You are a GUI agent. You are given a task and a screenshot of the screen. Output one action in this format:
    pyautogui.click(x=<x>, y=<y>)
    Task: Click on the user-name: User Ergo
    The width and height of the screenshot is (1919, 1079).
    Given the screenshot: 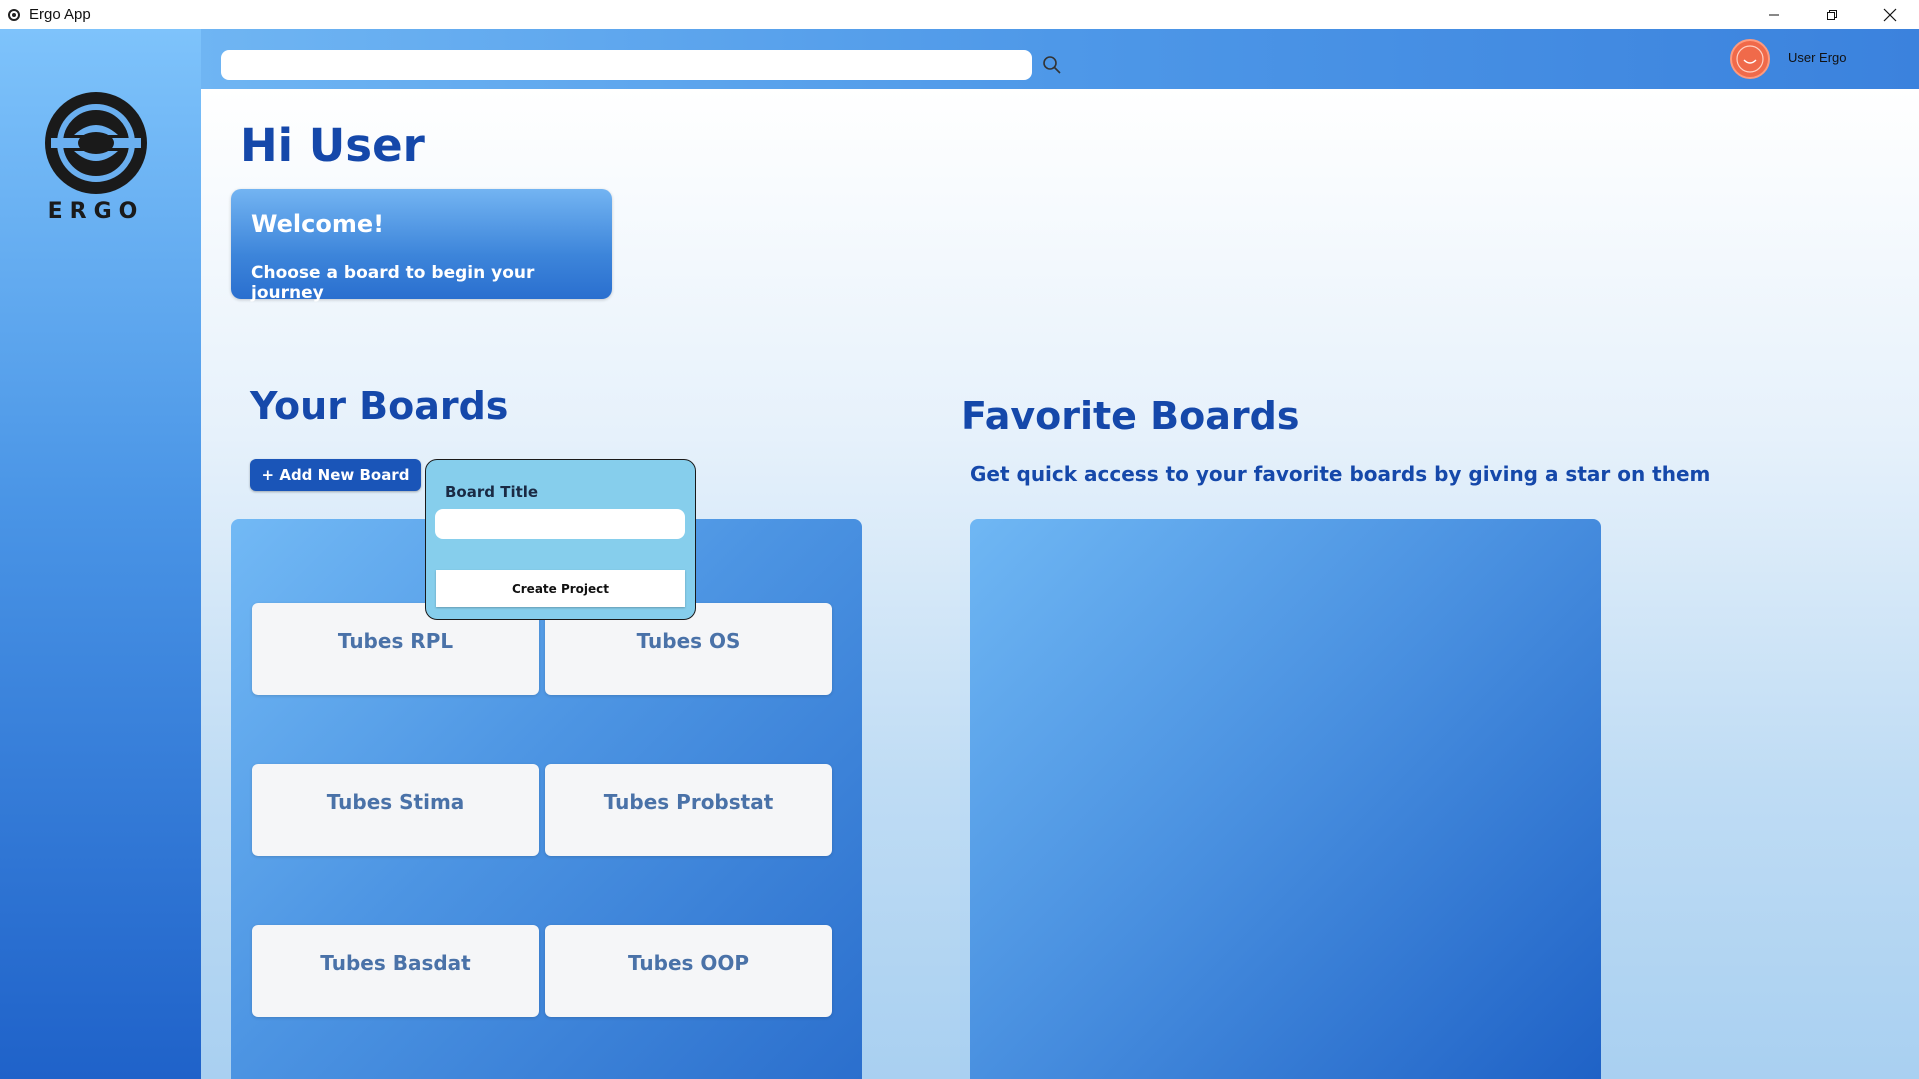 What is the action you would take?
    pyautogui.click(x=1817, y=57)
    